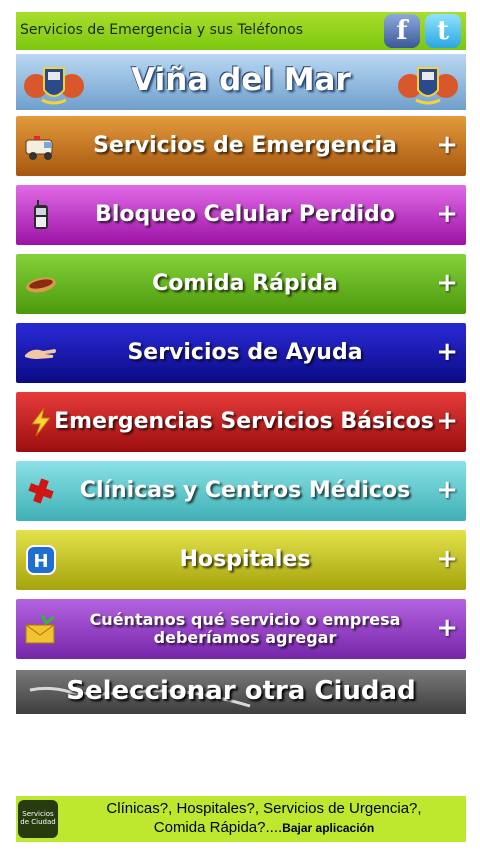 The height and width of the screenshot is (854, 480). I want to click on facebook-icon: f, so click(402, 31).